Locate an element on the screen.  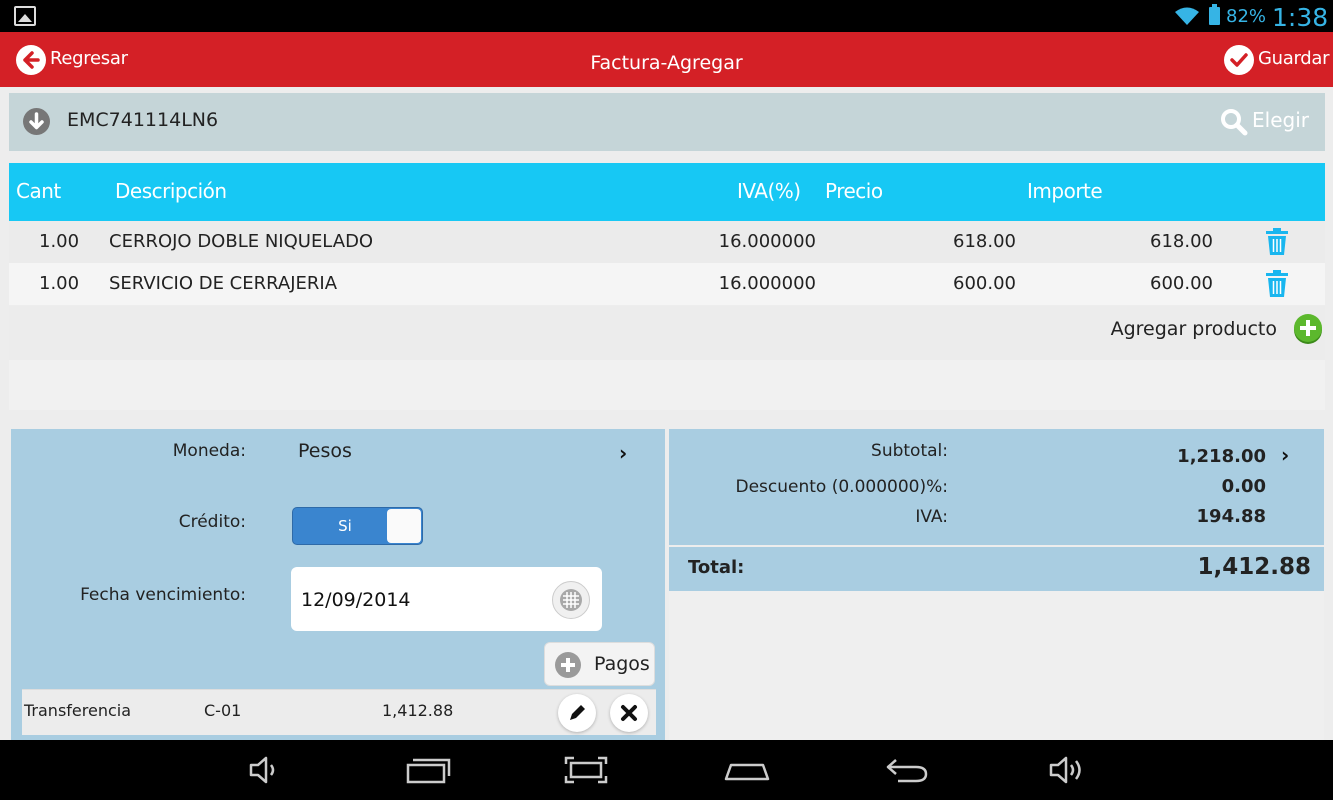
calendar-icon is located at coordinates (571, 600).